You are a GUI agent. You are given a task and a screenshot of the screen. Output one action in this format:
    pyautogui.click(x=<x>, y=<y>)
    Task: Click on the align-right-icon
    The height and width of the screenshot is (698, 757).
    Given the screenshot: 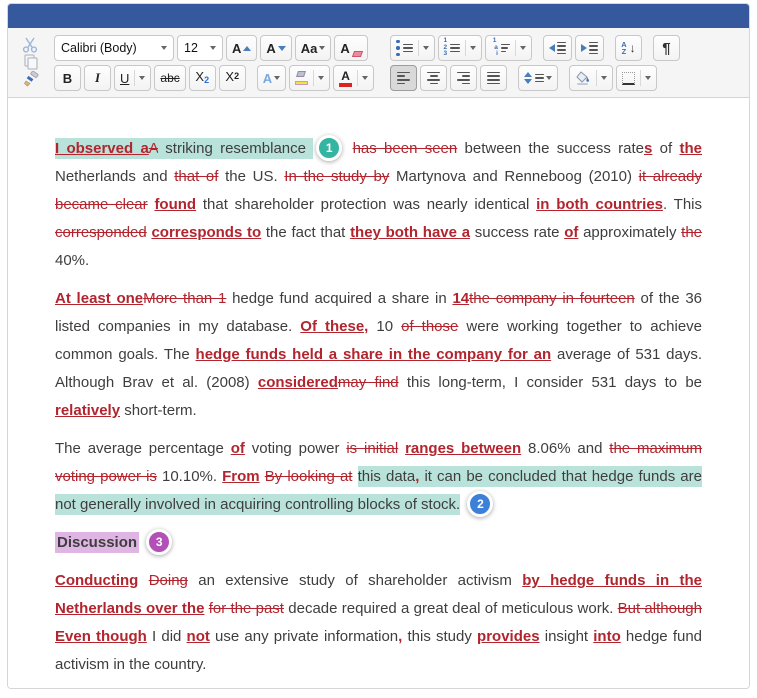 What is the action you would take?
    pyautogui.click(x=464, y=78)
    